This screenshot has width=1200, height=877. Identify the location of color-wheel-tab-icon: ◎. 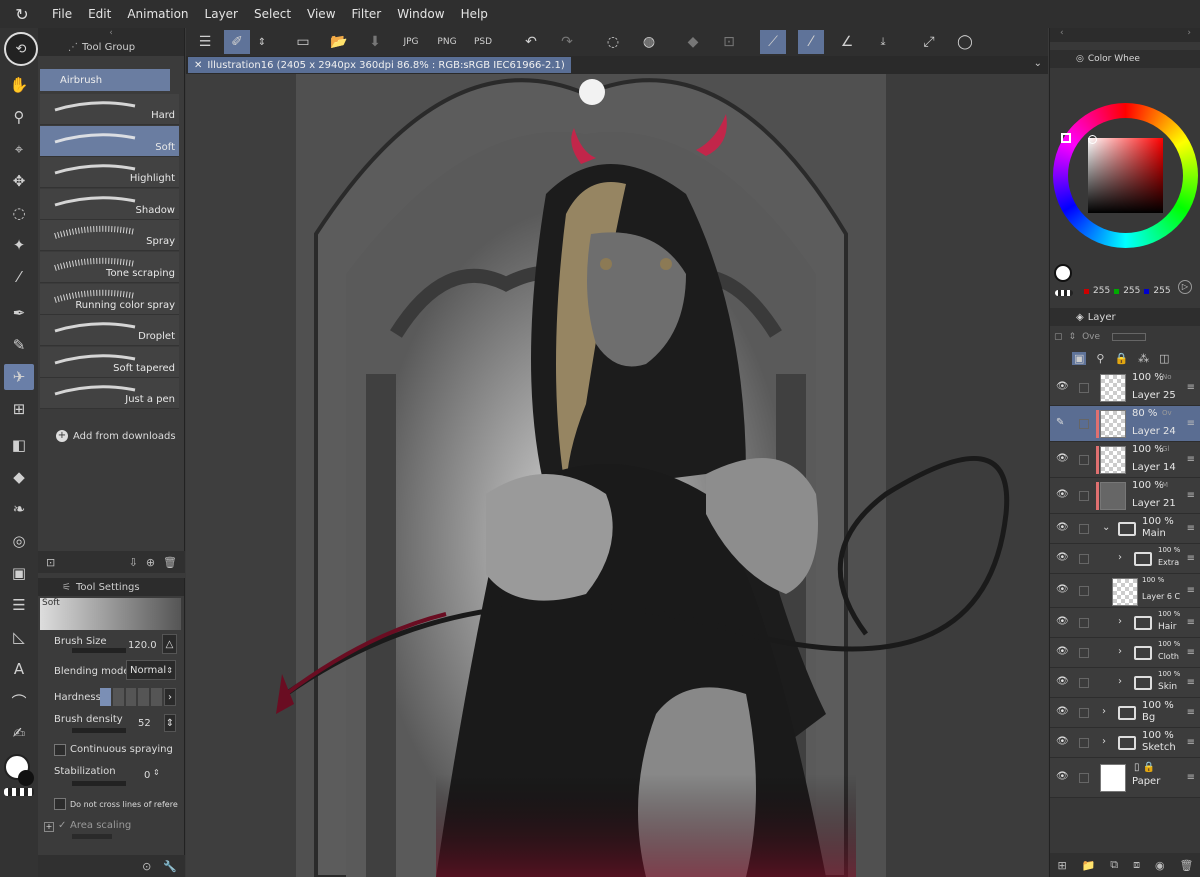
(1080, 59).